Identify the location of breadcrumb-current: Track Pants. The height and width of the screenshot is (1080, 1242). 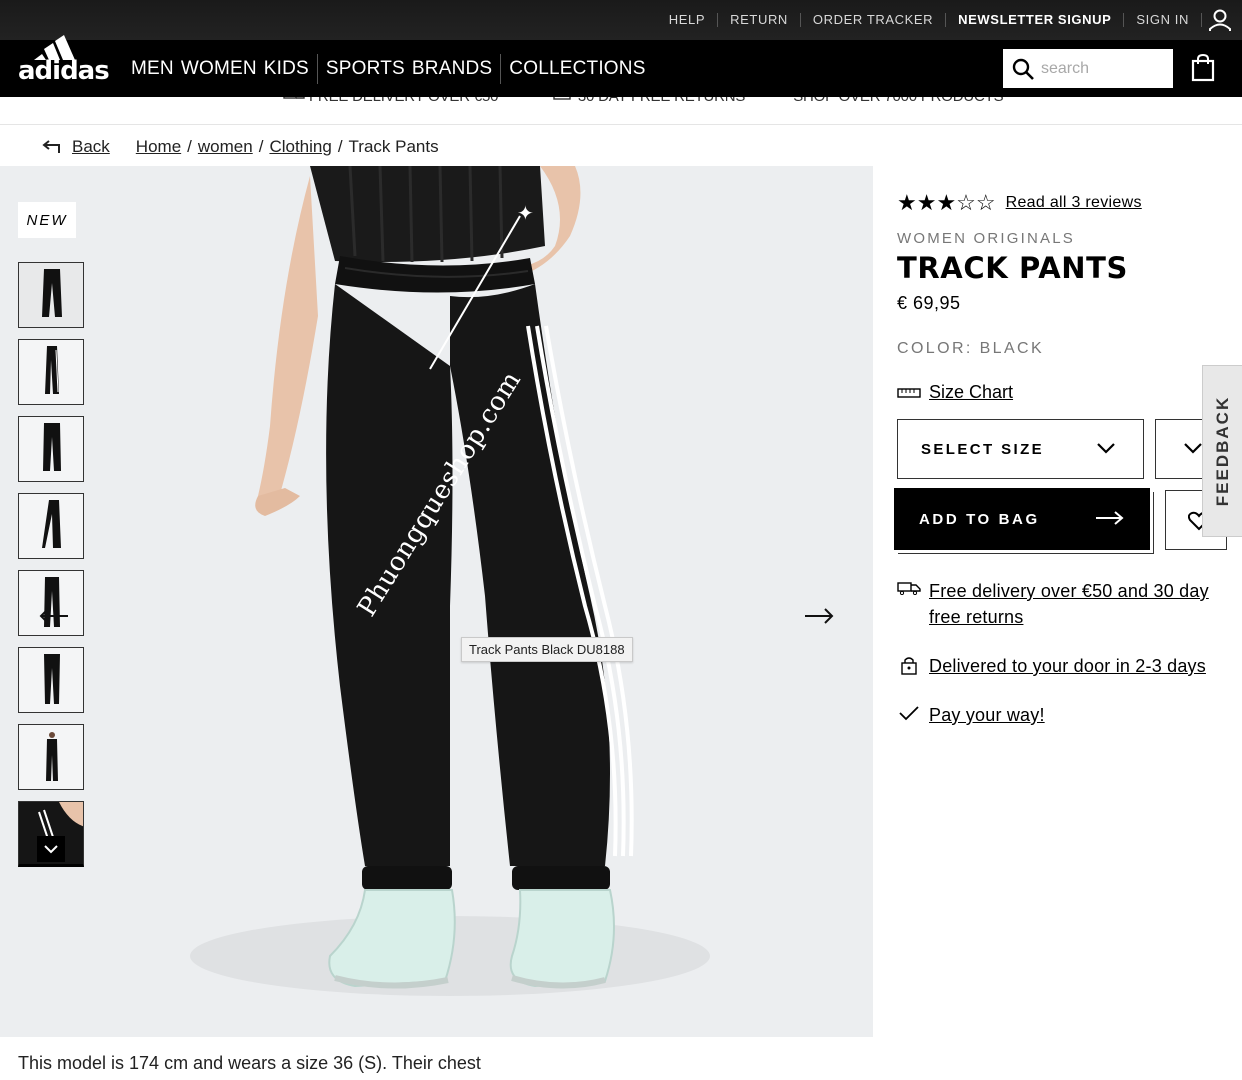
(393, 146).